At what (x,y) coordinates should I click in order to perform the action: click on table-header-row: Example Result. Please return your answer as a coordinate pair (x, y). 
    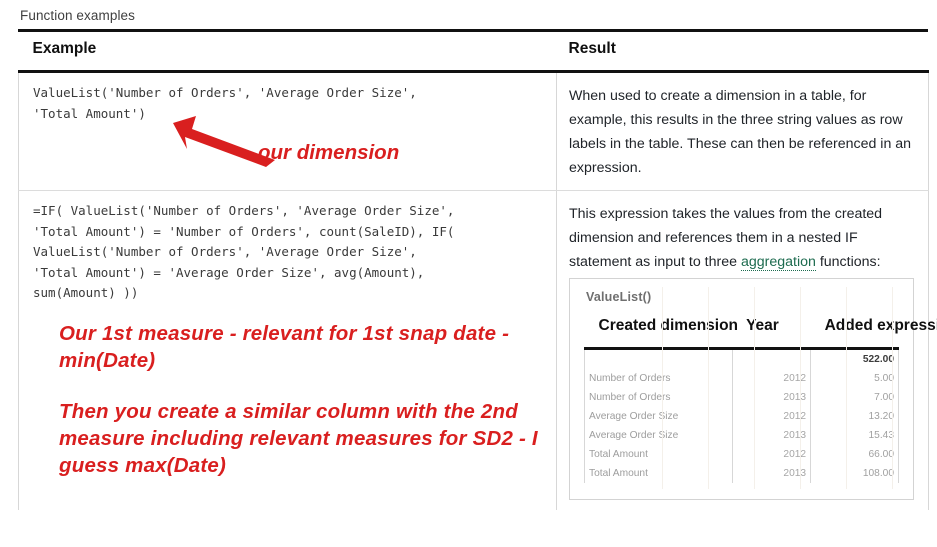
    Looking at the image, I should click on (473, 52).